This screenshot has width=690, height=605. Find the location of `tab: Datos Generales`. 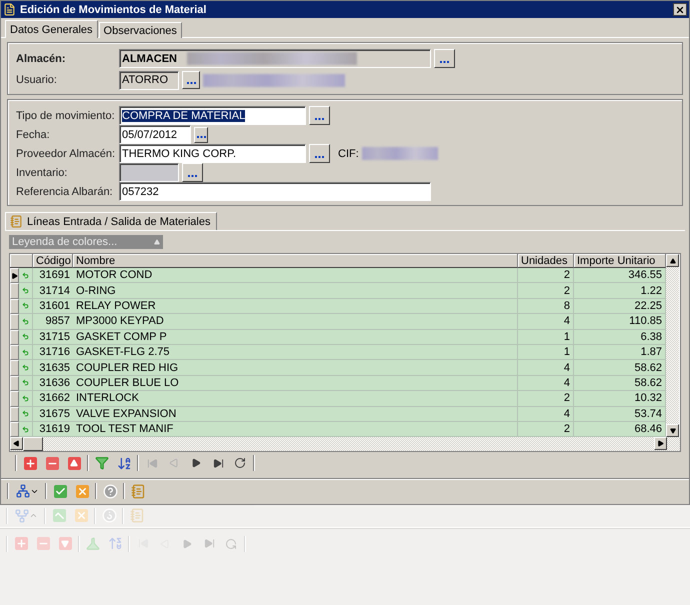

tab: Datos Generales is located at coordinates (51, 29).